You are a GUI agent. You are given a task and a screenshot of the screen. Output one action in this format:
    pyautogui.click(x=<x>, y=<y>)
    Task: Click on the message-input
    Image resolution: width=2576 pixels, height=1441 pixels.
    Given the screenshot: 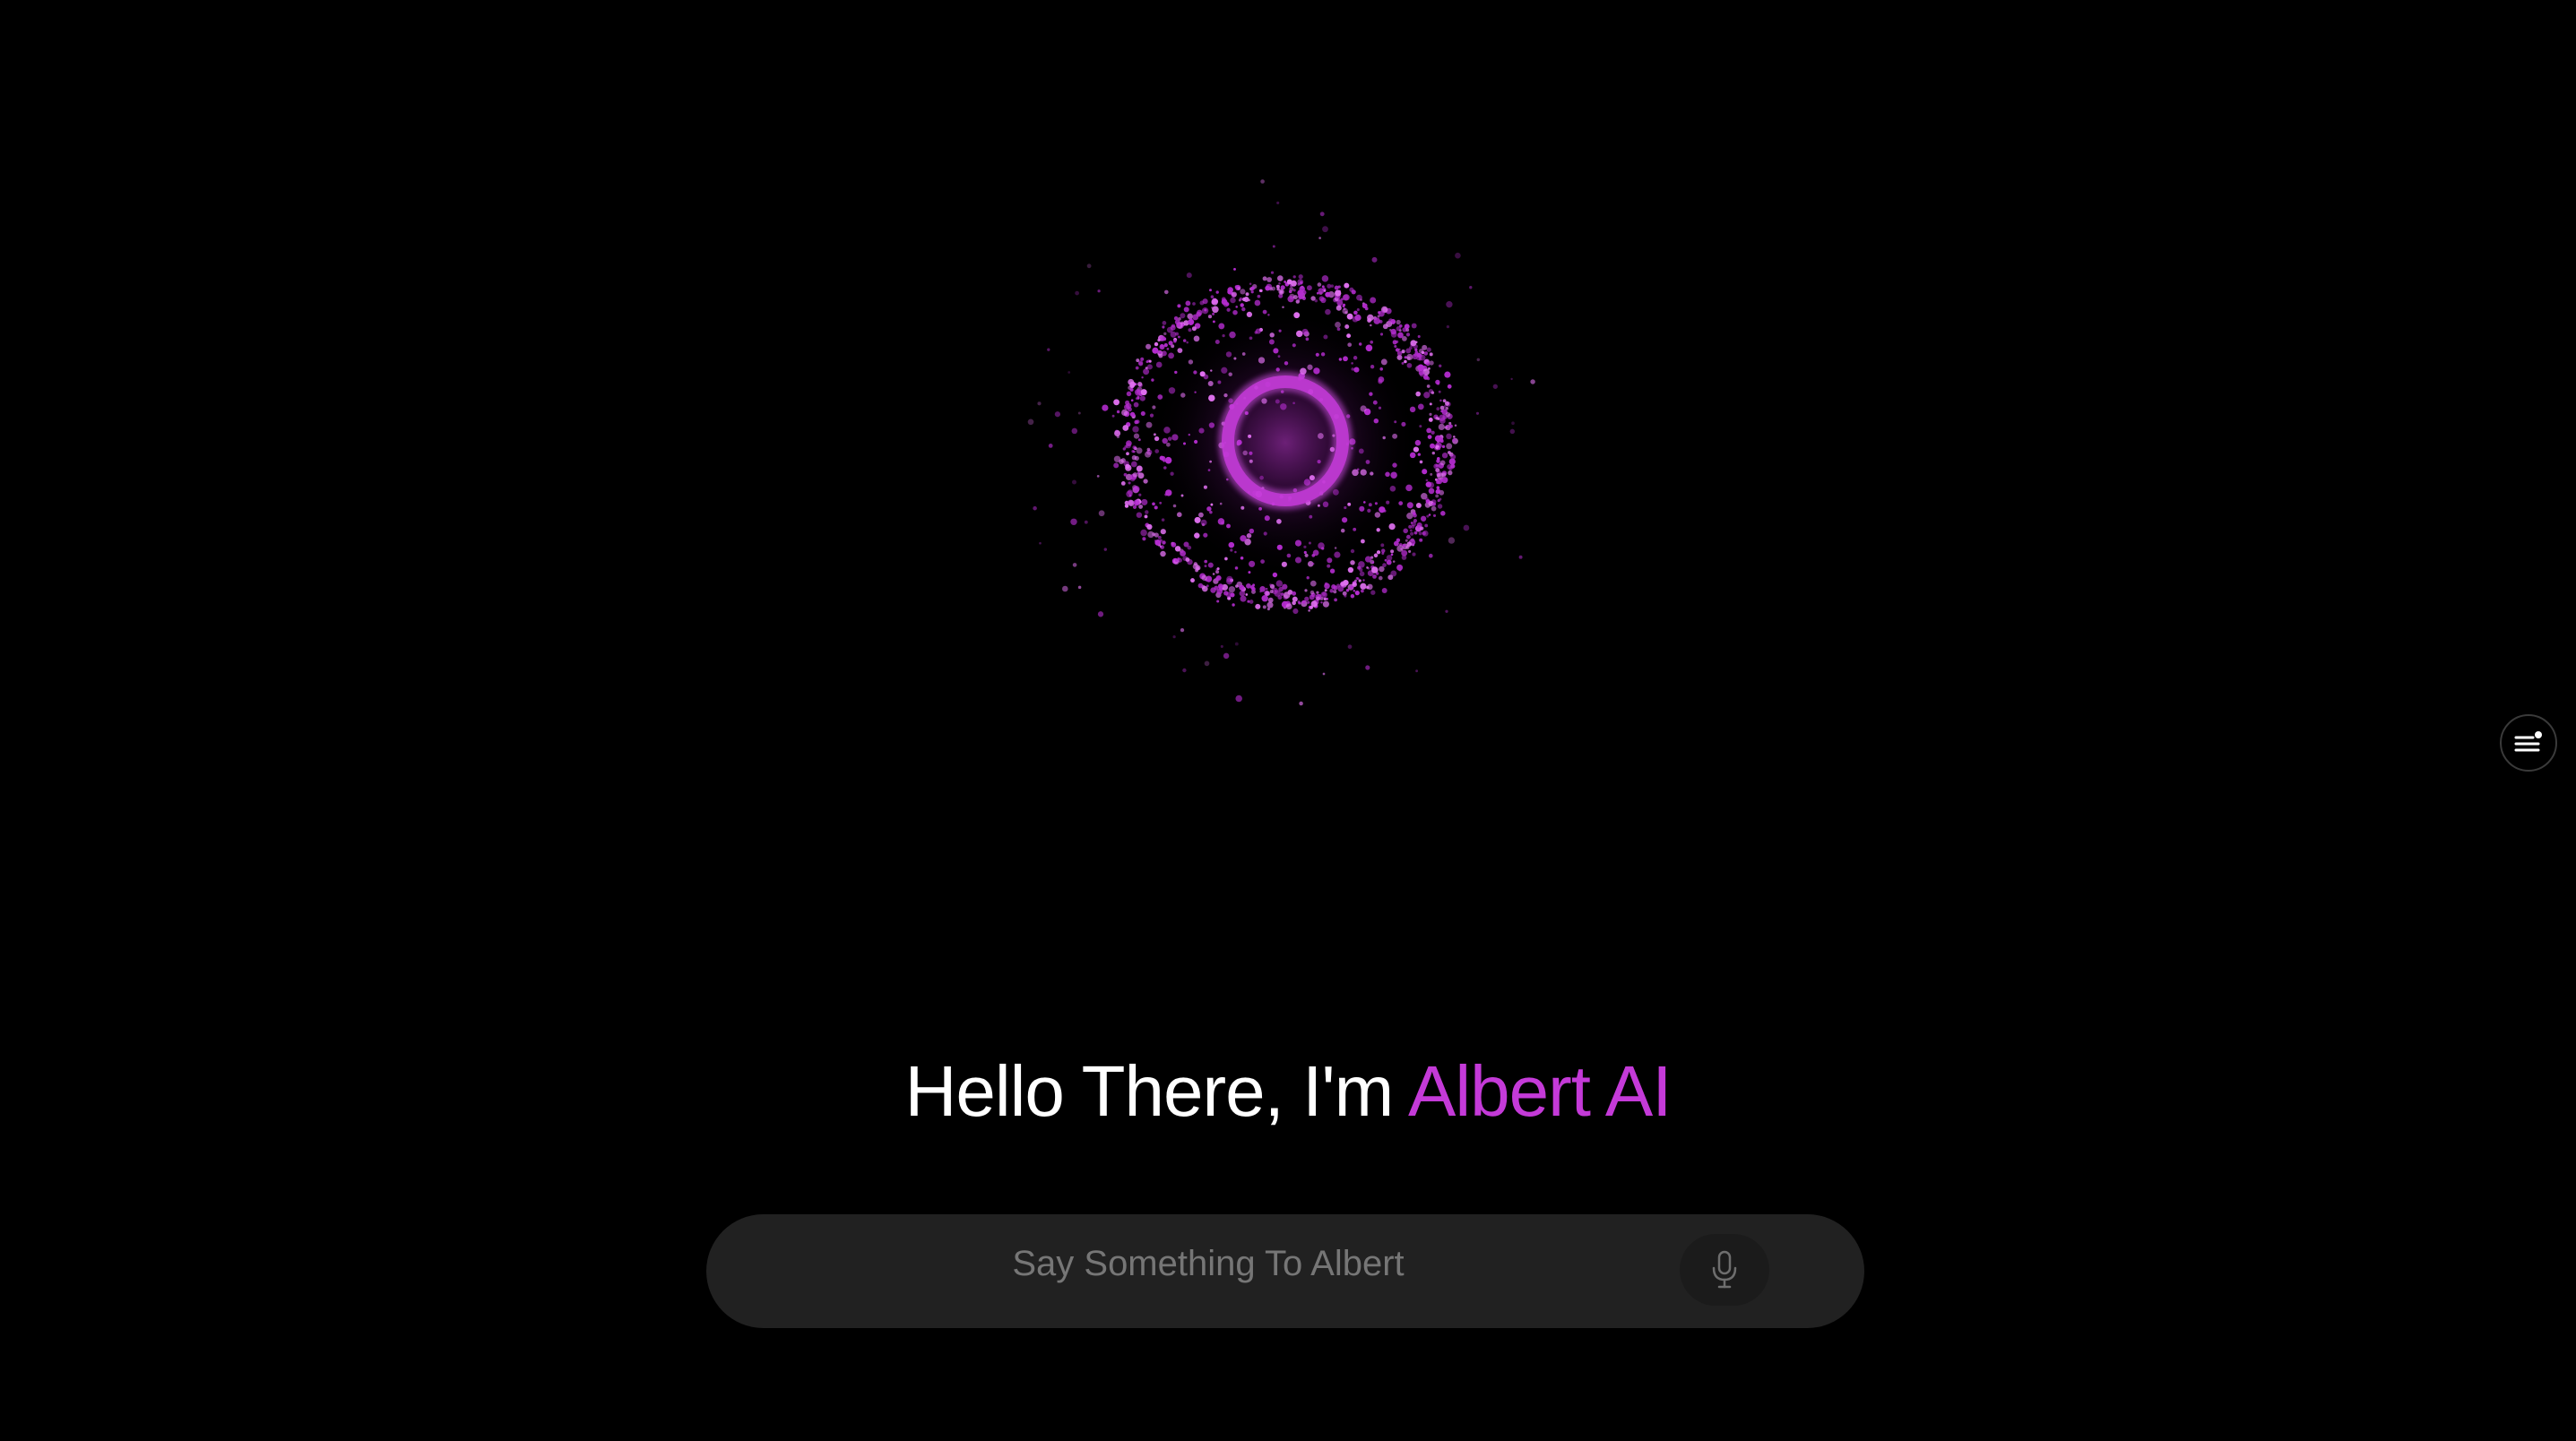 What is the action you would take?
    pyautogui.click(x=1208, y=1264)
    